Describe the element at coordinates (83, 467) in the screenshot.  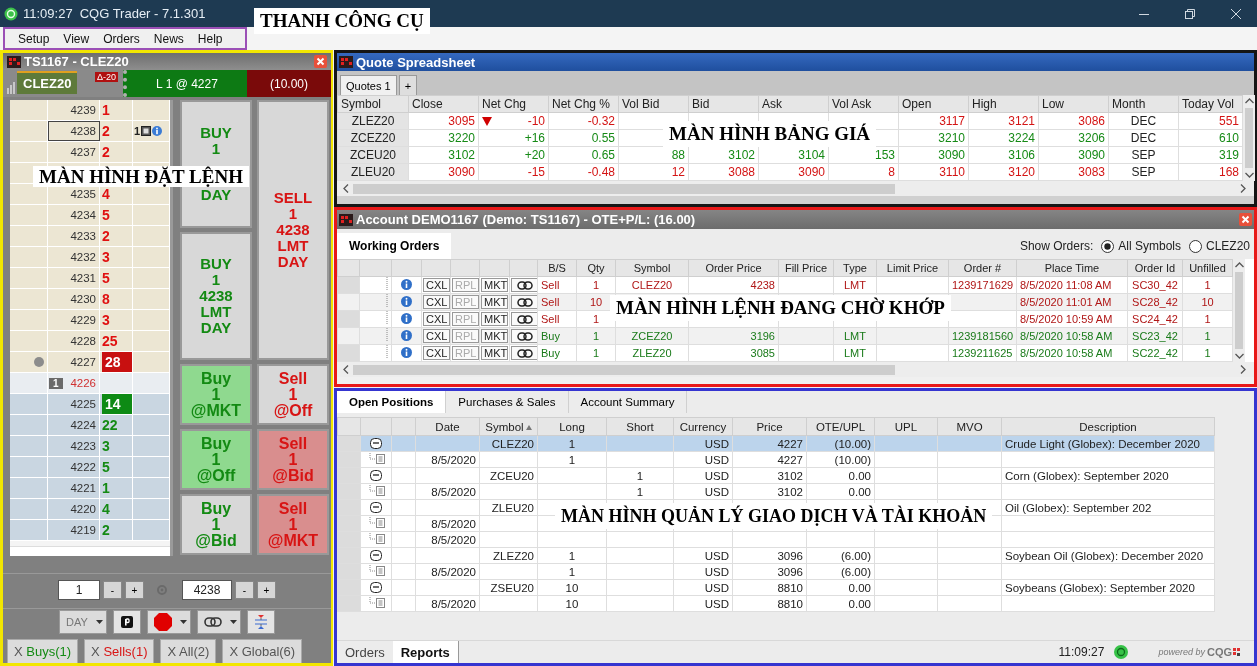
I see `ladder-price: 4222` at that location.